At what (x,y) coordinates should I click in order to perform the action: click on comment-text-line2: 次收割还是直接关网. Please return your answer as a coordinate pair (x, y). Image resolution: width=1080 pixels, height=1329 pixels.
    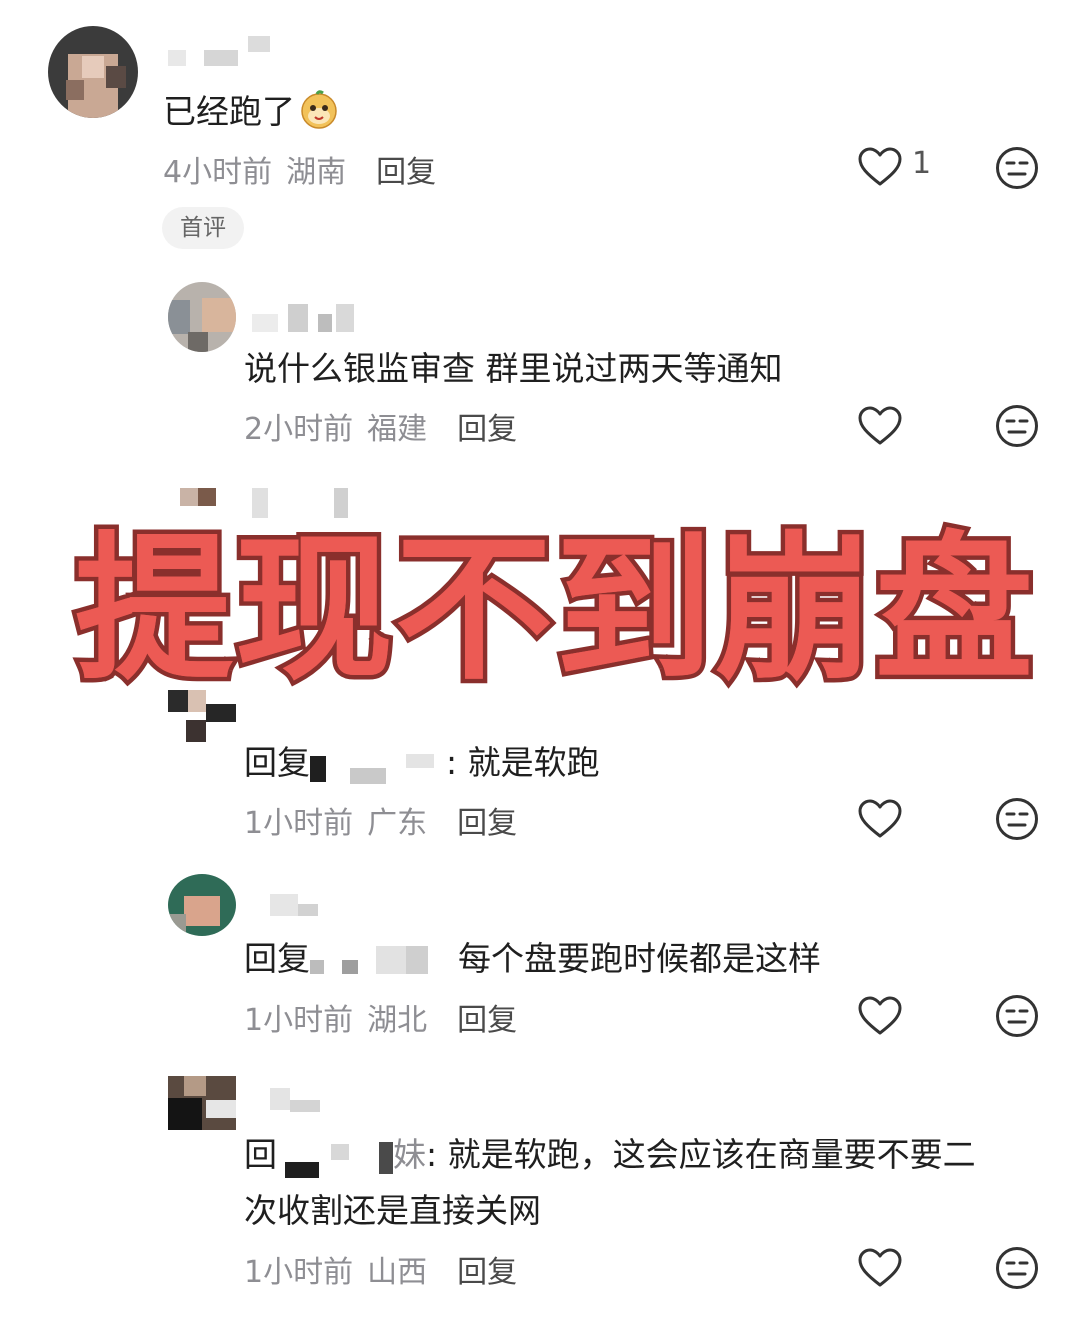
    Looking at the image, I should click on (392, 1210).